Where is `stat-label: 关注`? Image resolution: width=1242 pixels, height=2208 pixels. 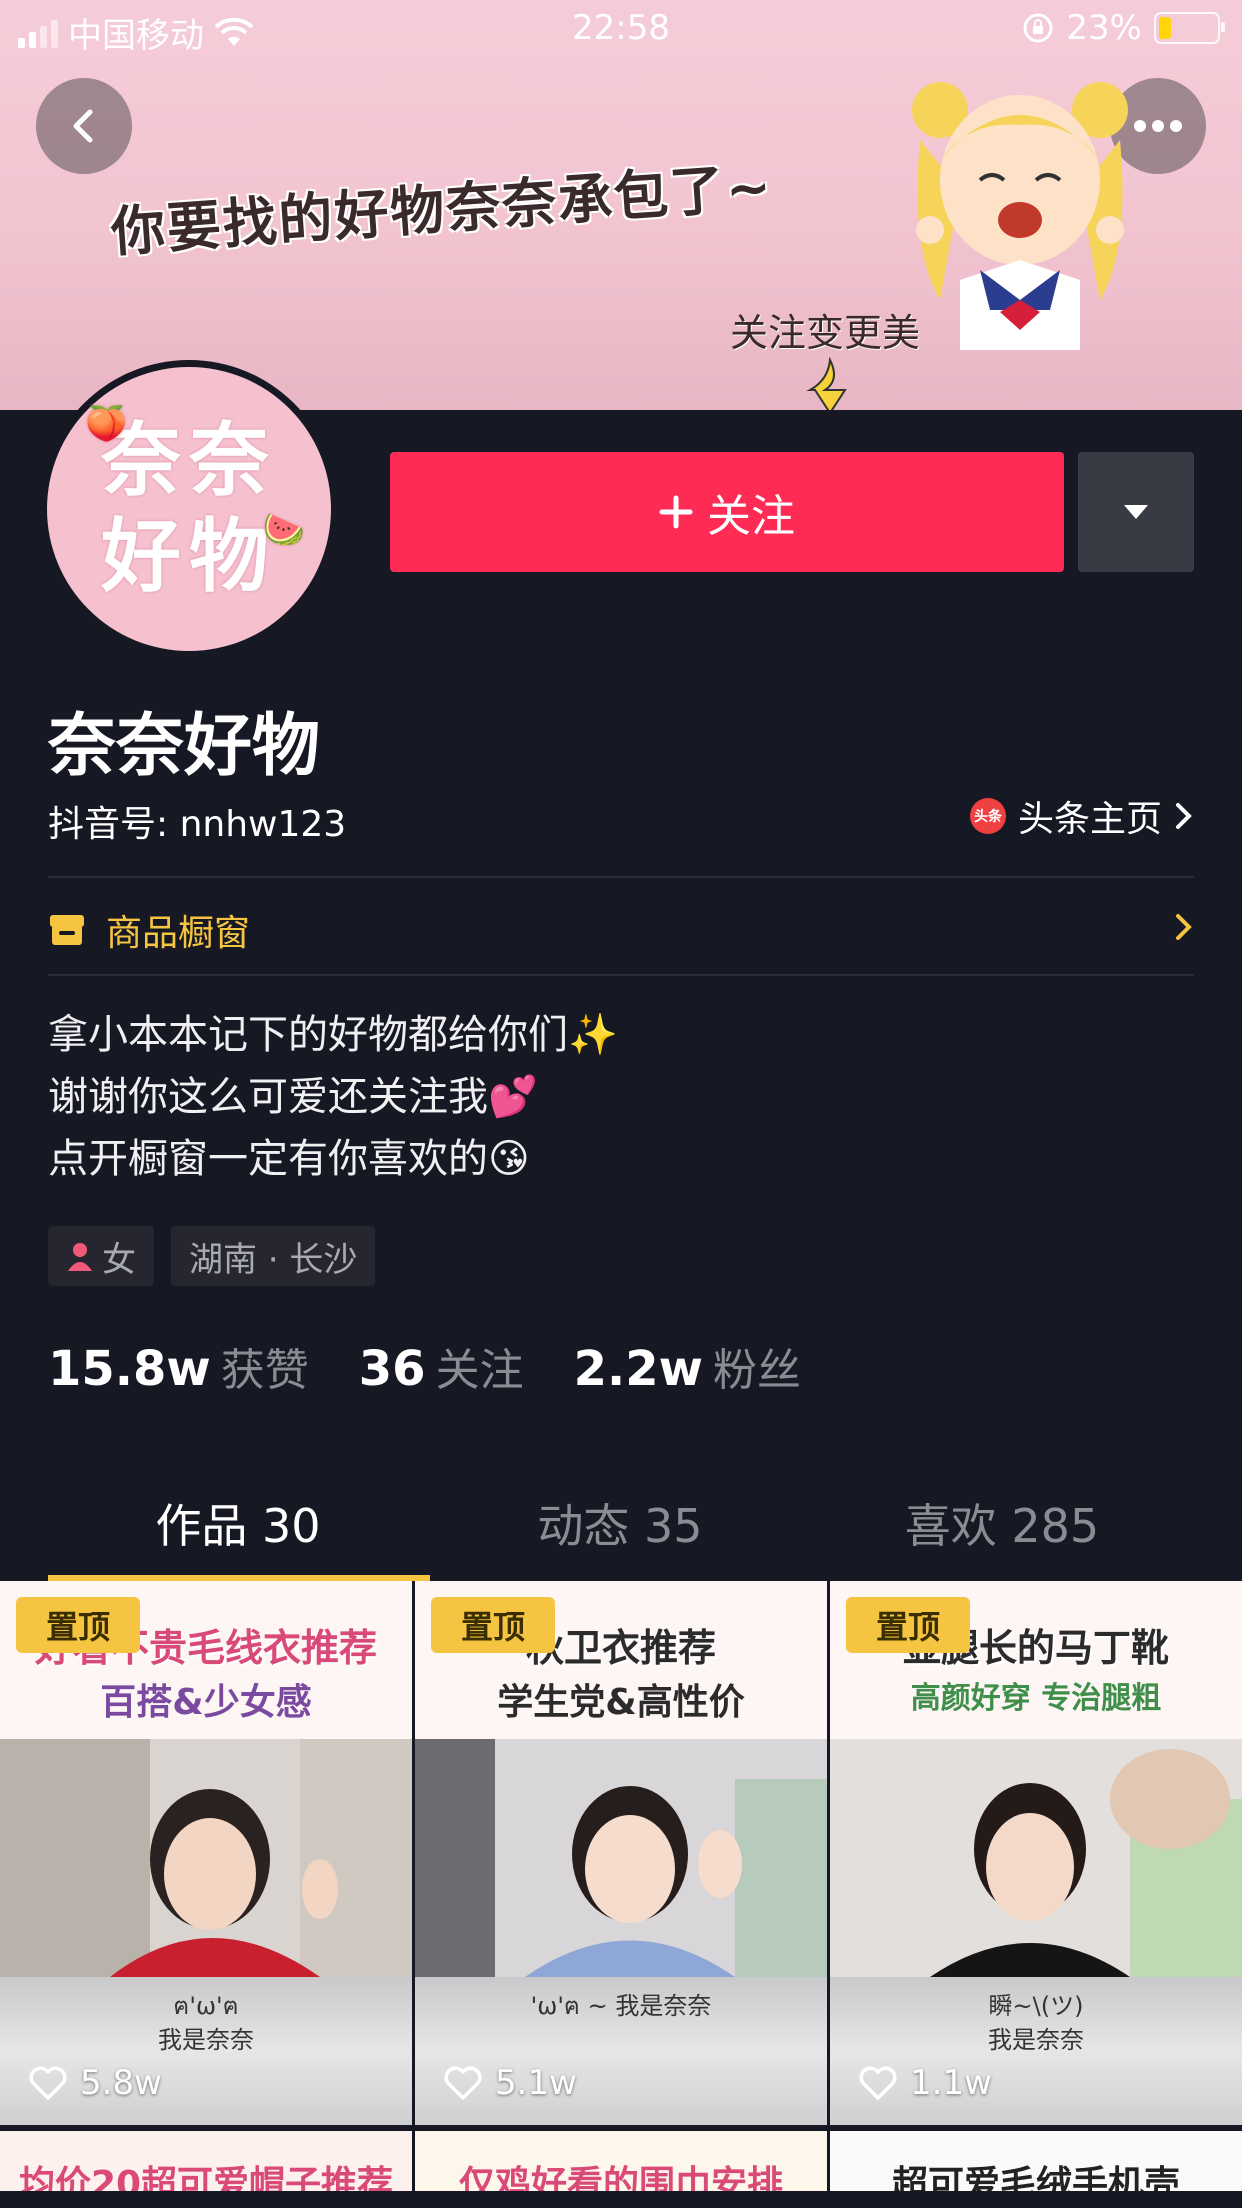 stat-label: 关注 is located at coordinates (479, 1370).